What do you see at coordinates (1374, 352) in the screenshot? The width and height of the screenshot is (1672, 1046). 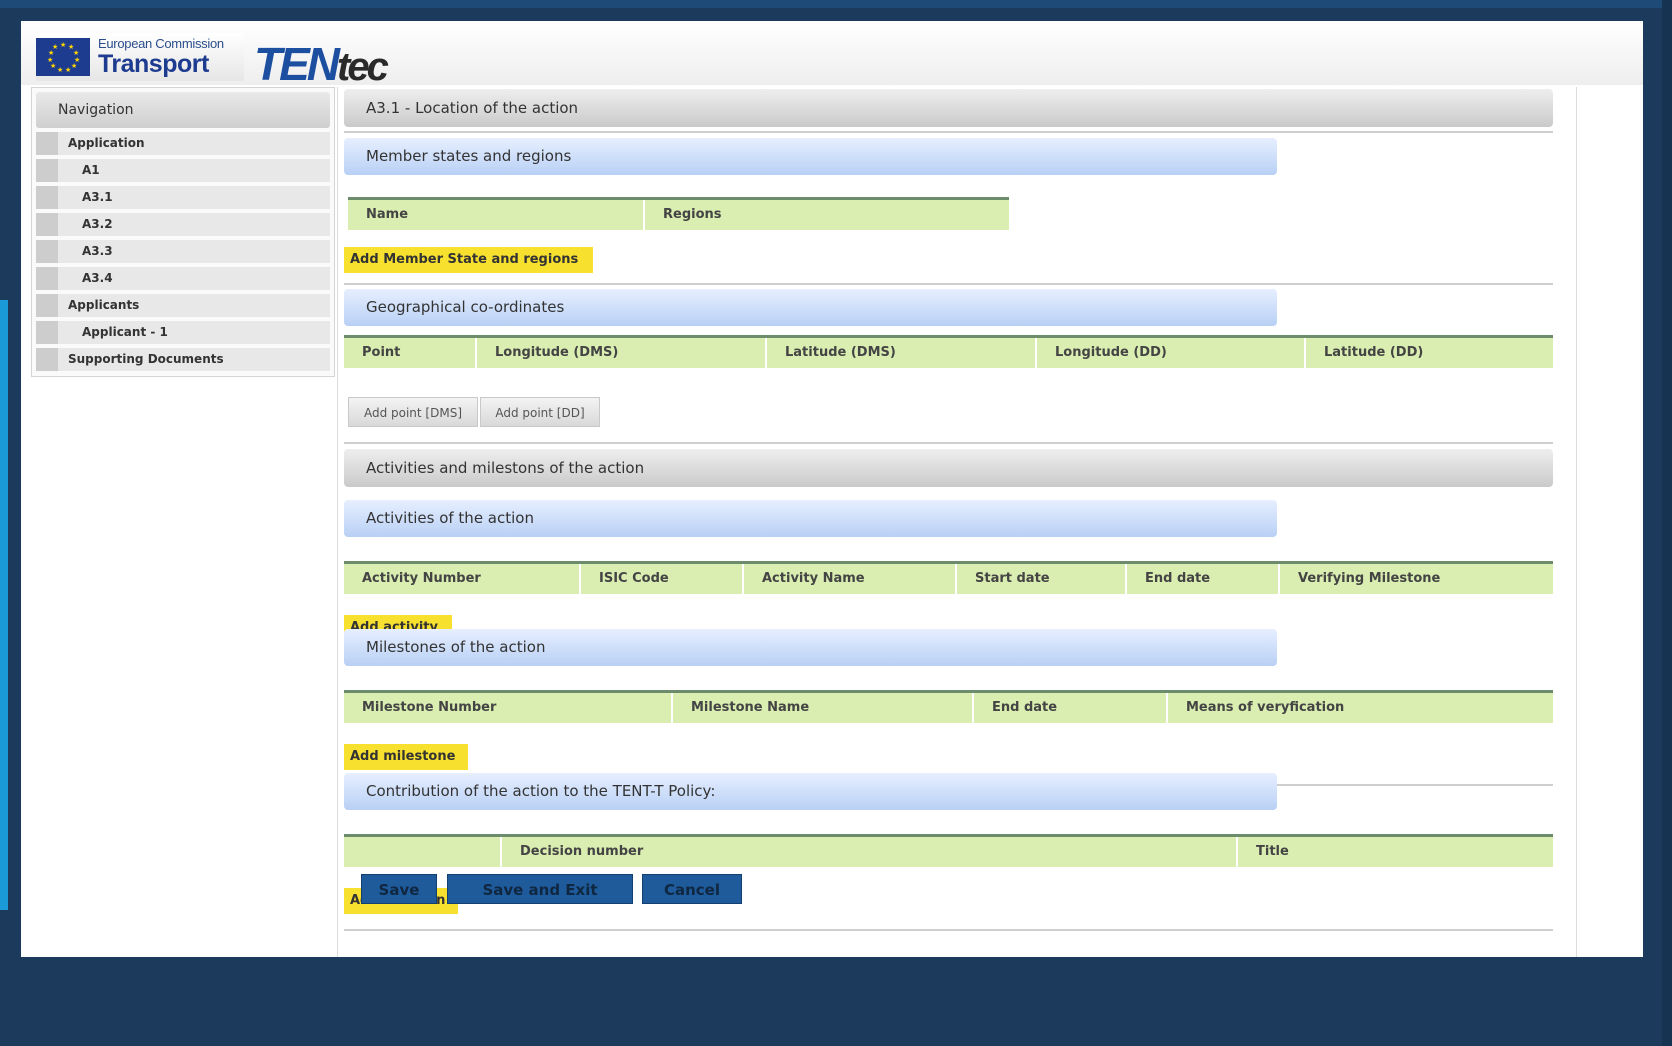 I see `column-header: Latitude (DD)` at bounding box center [1374, 352].